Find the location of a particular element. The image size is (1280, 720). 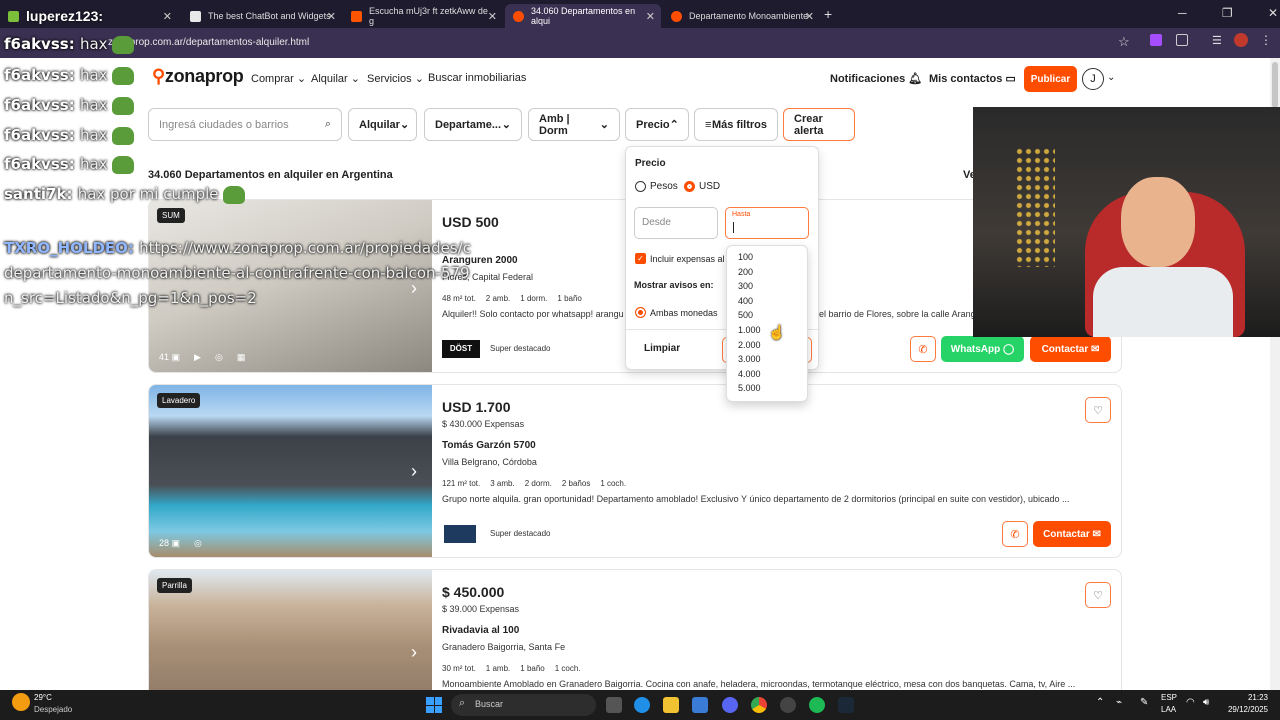

extensions-puzzle-icon is located at coordinates (1182, 40).